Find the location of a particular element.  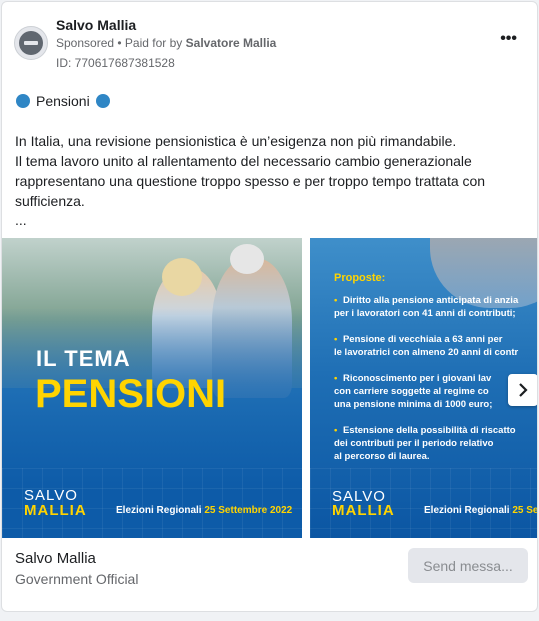

page-avatar is located at coordinates (31, 43).